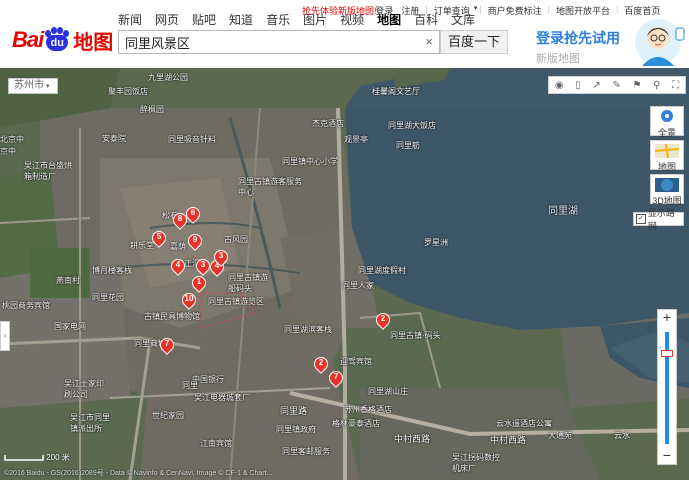 The width and height of the screenshot is (689, 480). I want to click on map-label: 桃园商务宾馆, so click(26, 305).